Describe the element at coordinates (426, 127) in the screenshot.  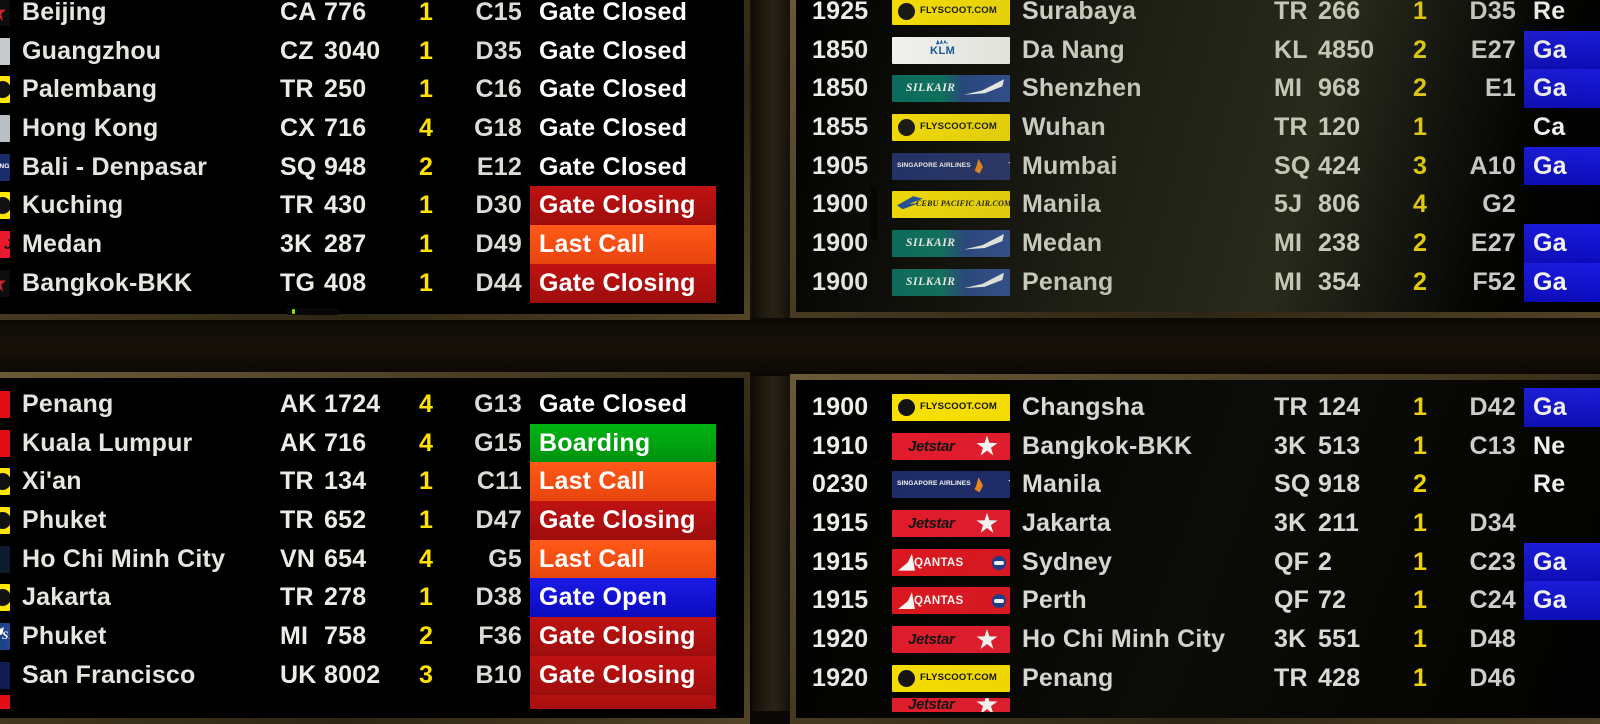
I see `terminal-number: 4` at that location.